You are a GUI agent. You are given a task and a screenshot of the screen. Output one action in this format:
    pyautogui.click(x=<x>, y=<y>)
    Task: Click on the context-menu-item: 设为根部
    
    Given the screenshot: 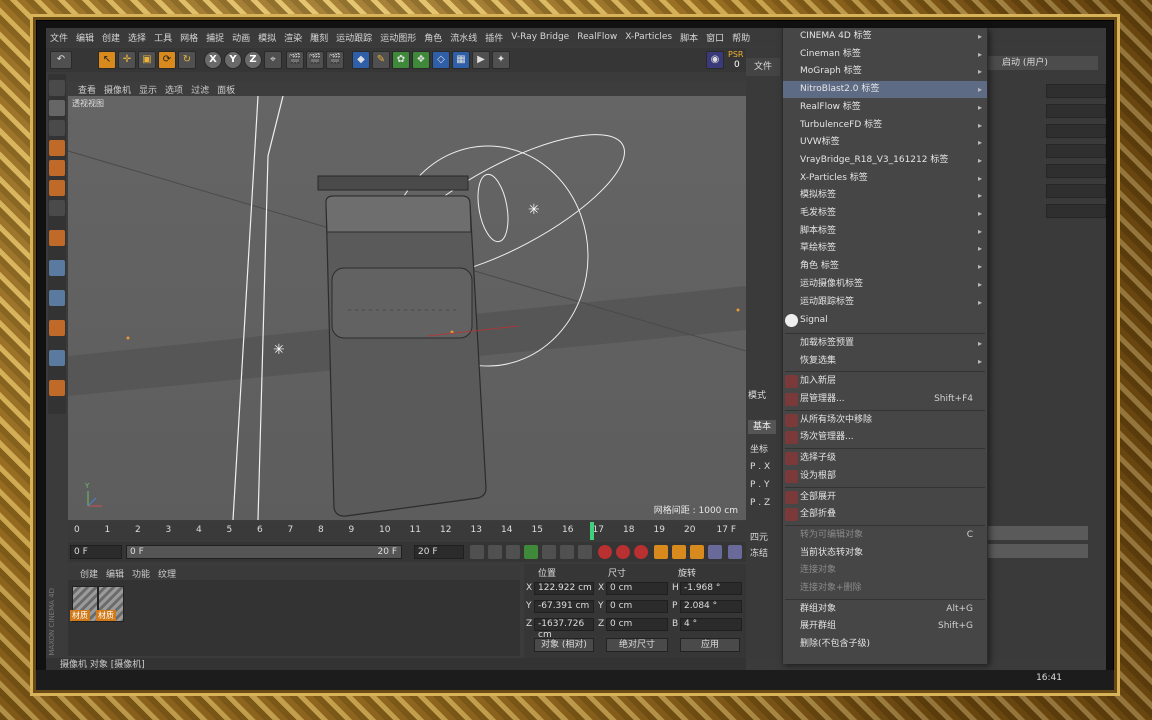 What is the action you would take?
    pyautogui.click(x=885, y=476)
    